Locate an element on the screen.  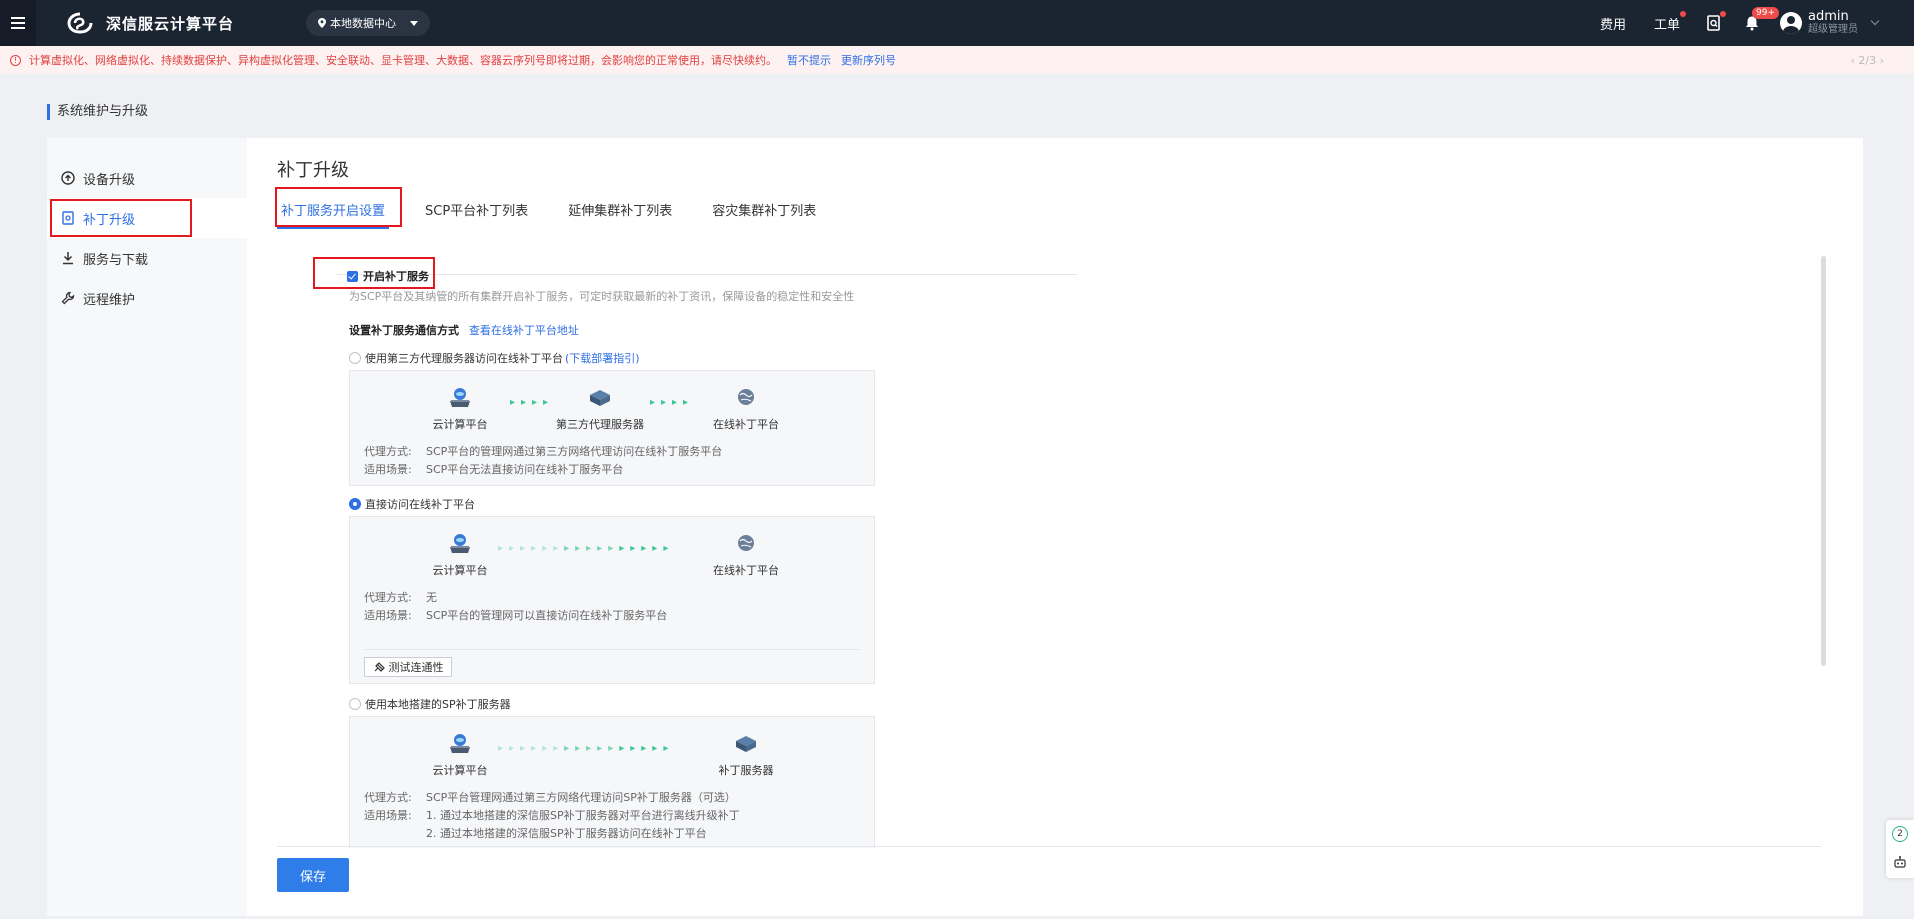
tab-dr-cluster-patch-list: 容灾集群补丁列表 is located at coordinates (764, 212).